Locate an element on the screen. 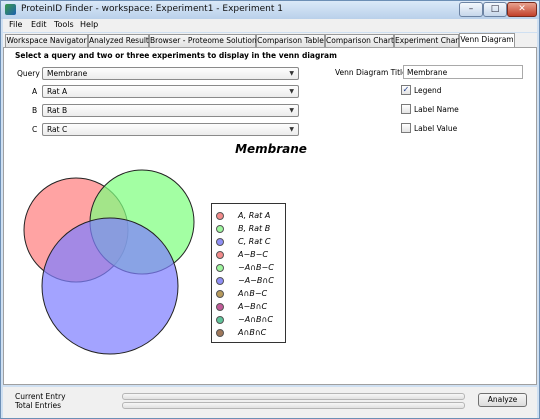 Image resolution: width=540 pixels, height=419 pixels. venn-title-label: Venn Diagram Title is located at coordinates (371, 72).